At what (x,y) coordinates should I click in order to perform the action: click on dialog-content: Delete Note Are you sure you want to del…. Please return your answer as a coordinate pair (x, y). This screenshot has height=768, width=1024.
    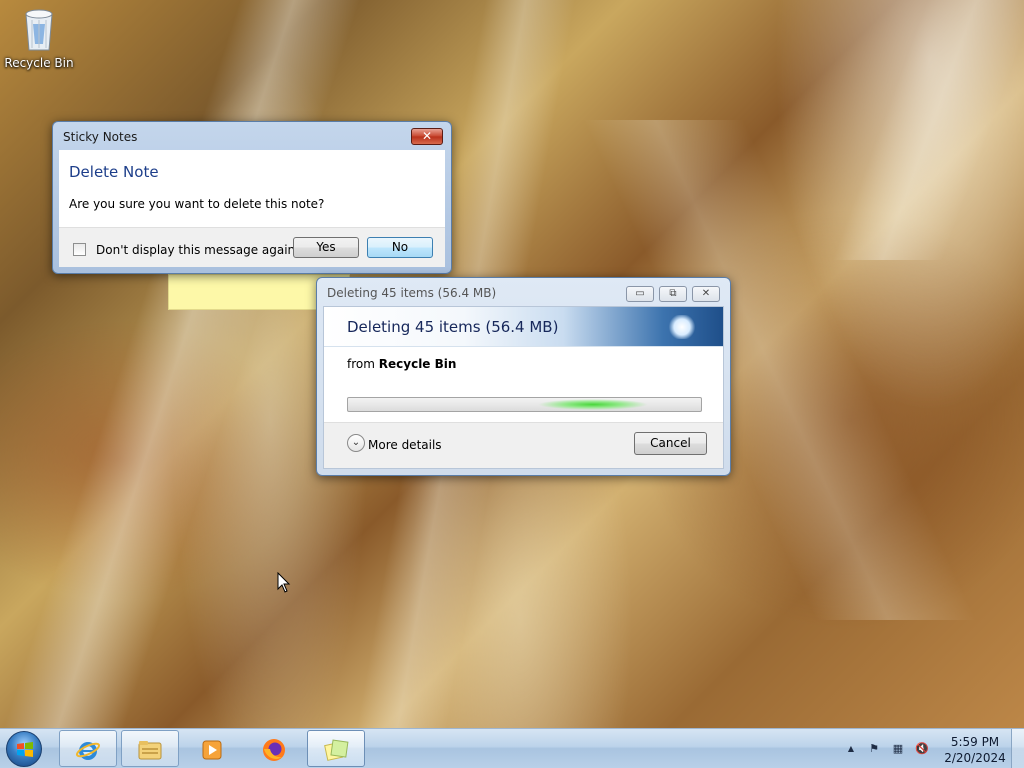
    Looking at the image, I should click on (252, 188).